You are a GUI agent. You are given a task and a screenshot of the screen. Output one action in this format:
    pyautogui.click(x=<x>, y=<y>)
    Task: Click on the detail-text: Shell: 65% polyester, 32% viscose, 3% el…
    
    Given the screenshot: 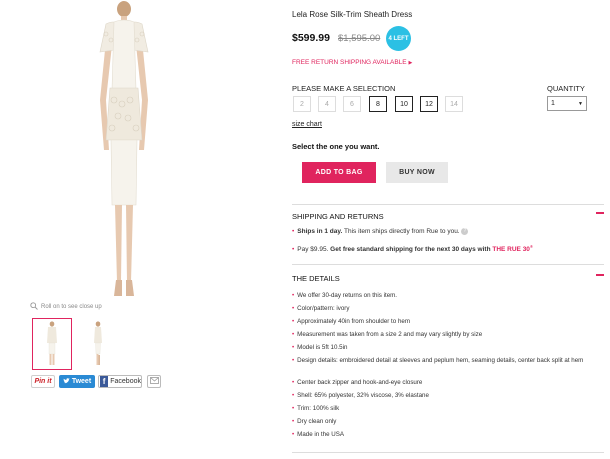 What is the action you would take?
    pyautogui.click(x=363, y=395)
    